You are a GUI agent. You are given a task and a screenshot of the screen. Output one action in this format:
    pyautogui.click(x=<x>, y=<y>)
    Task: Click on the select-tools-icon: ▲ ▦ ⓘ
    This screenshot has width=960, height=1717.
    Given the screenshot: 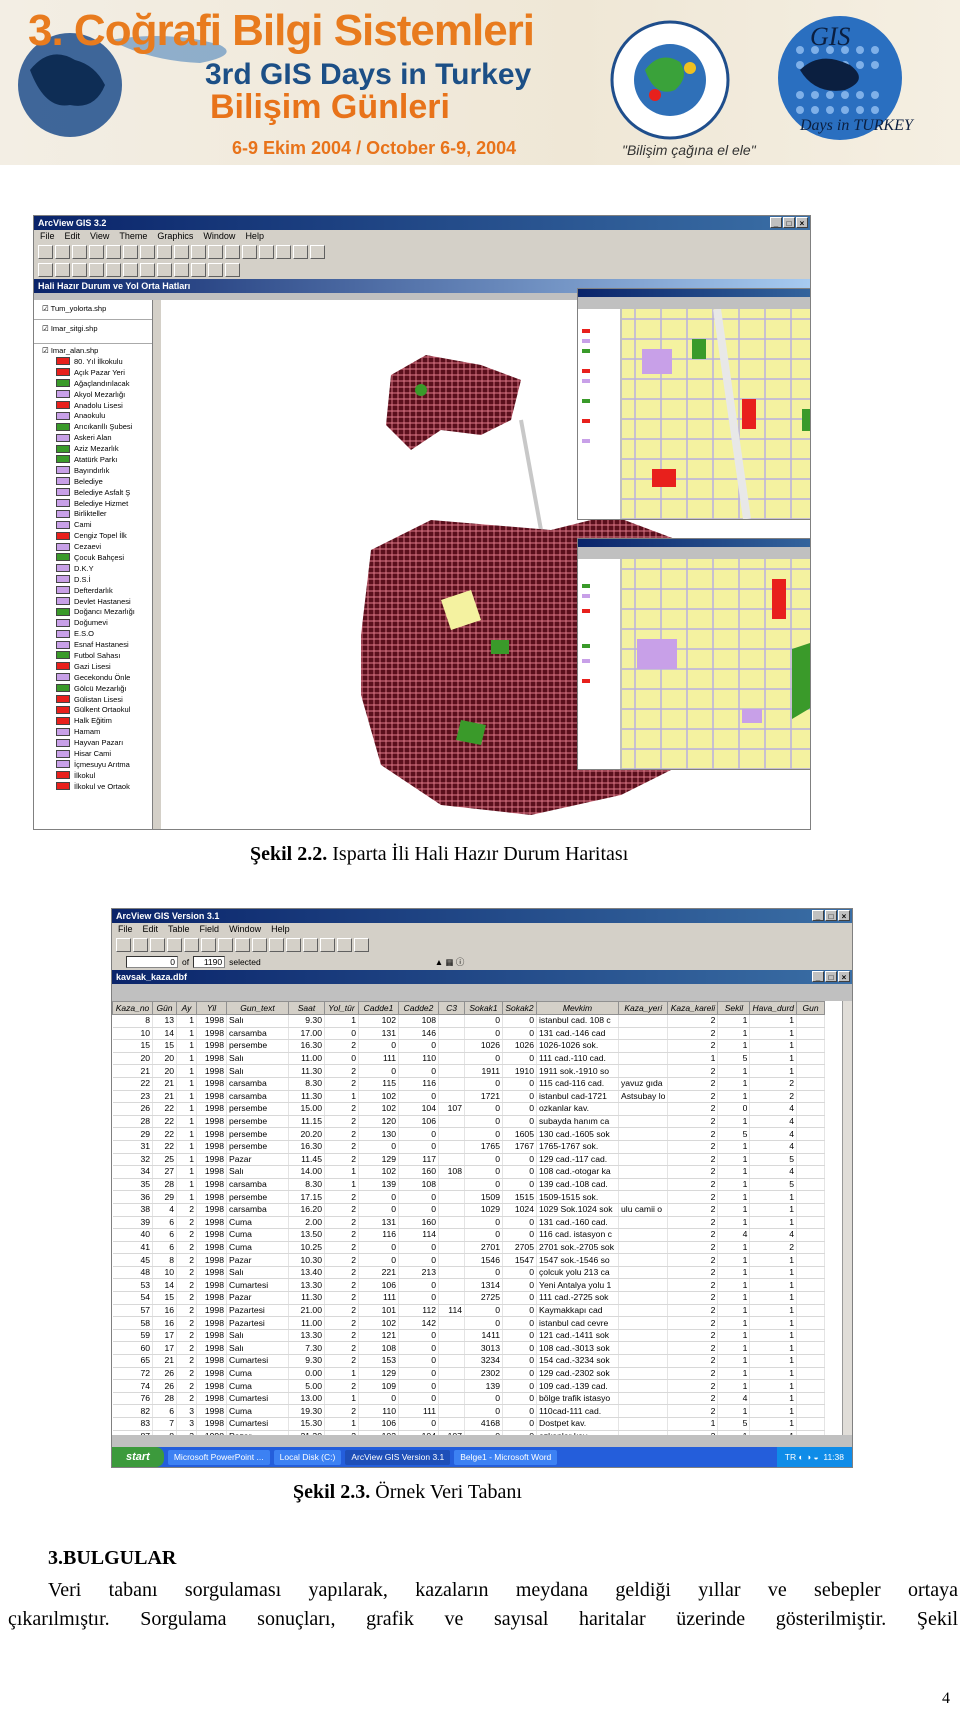 What is the action you would take?
    pyautogui.click(x=450, y=962)
    